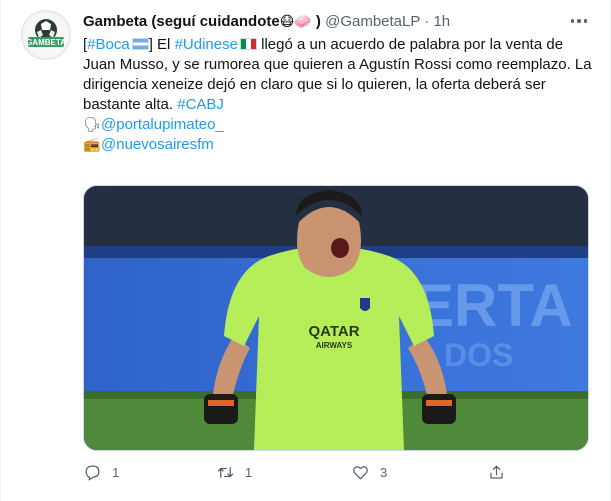  What do you see at coordinates (159, 44) in the screenshot?
I see `bracket-close: ] El` at bounding box center [159, 44].